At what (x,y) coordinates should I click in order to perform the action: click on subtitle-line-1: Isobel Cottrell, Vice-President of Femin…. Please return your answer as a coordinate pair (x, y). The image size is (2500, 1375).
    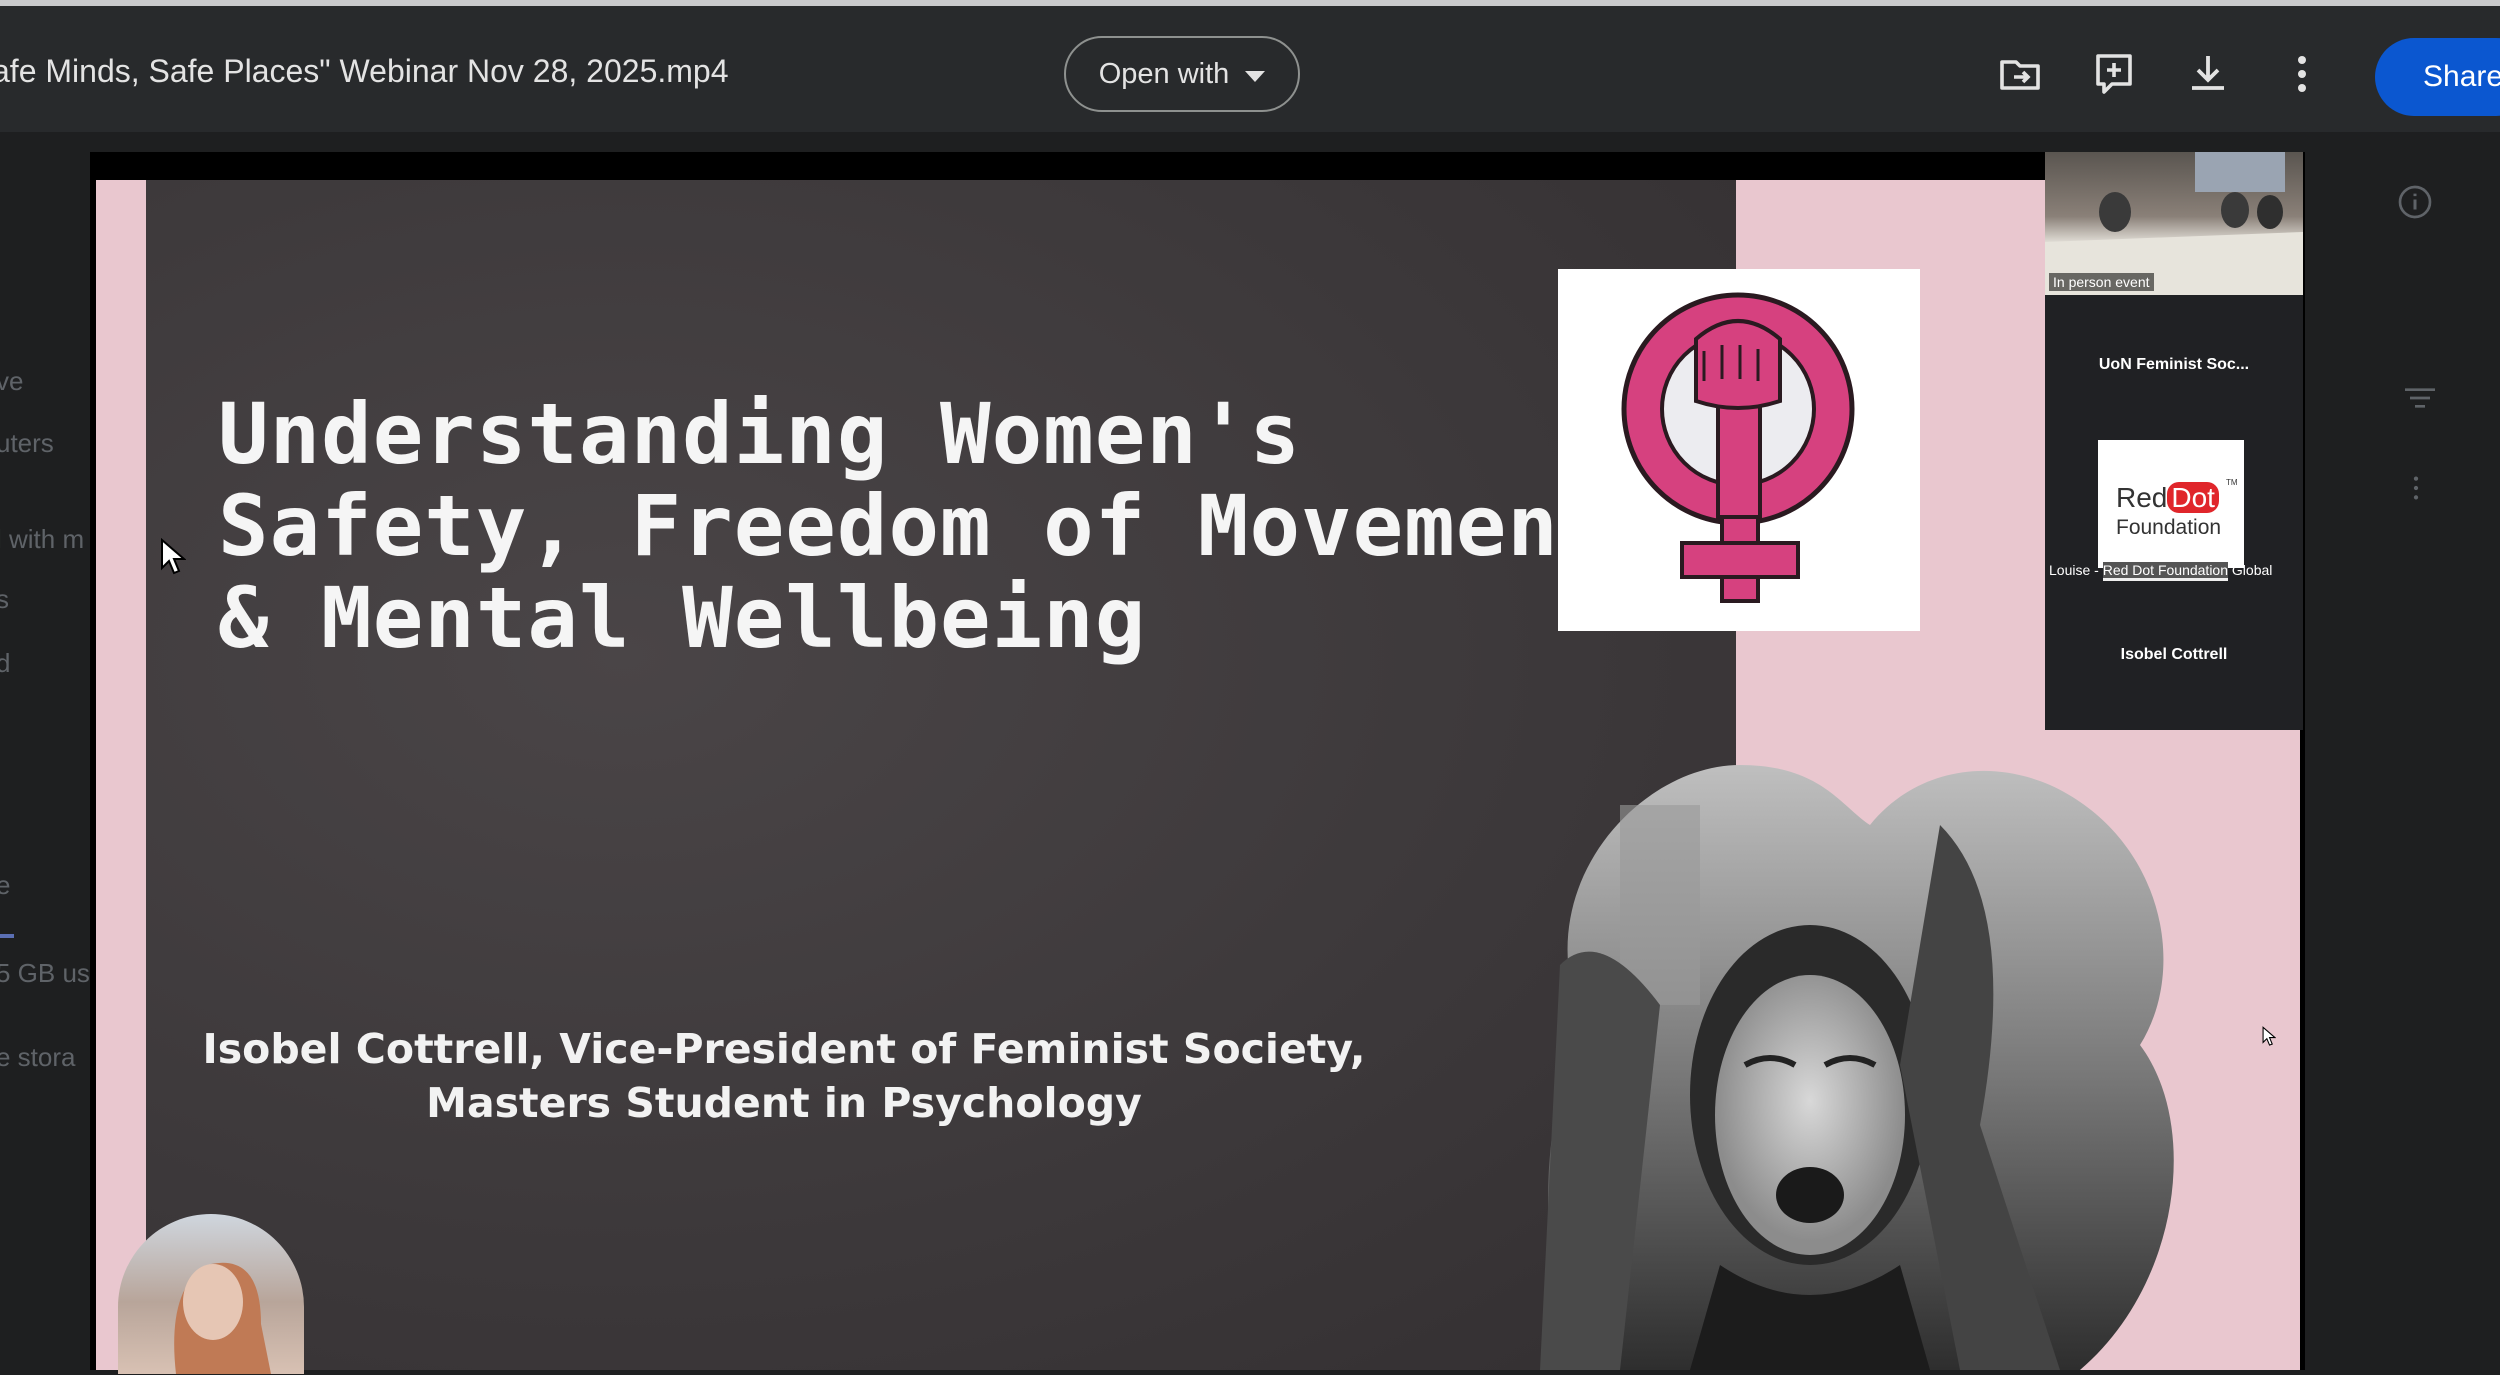
    Looking at the image, I should click on (784, 1049).